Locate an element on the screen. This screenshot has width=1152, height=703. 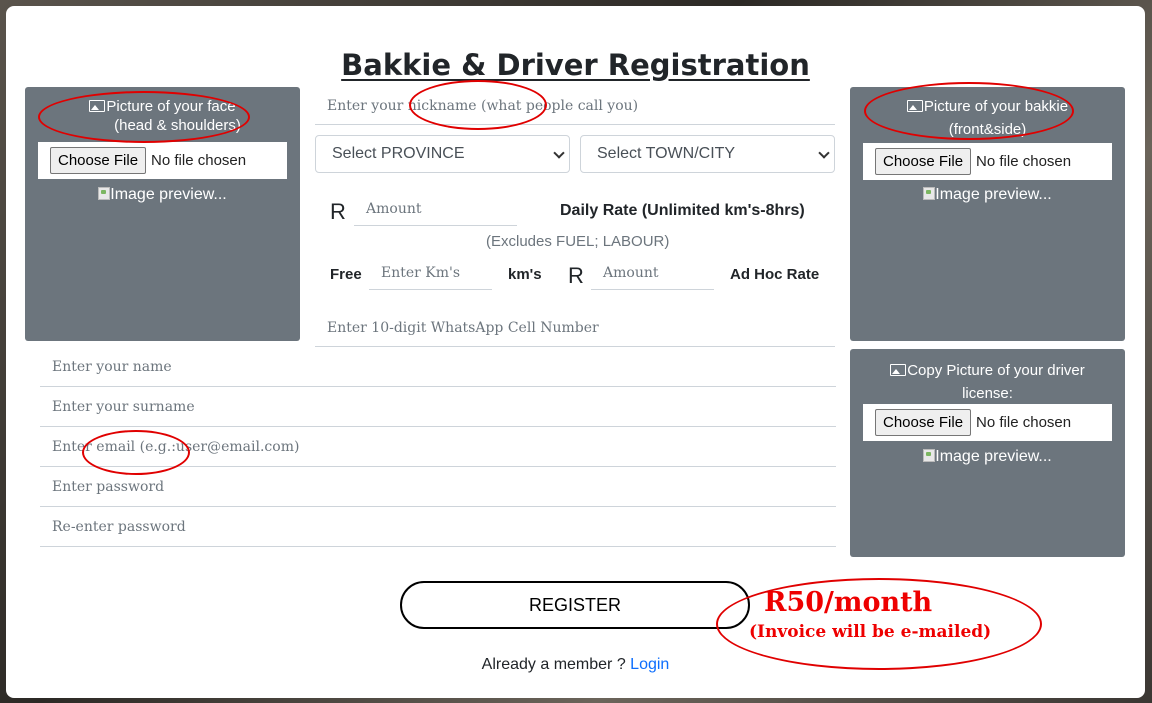
license-label-line1: Copy Picture of your driver is located at coordinates (996, 370).